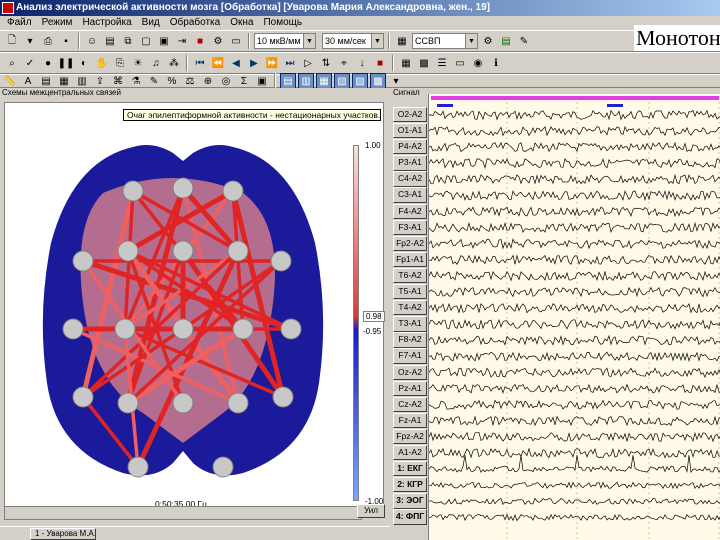 The height and width of the screenshot is (540, 720). Describe the element at coordinates (506, 41) in the screenshot. I see `chart-icon: ▤` at that location.